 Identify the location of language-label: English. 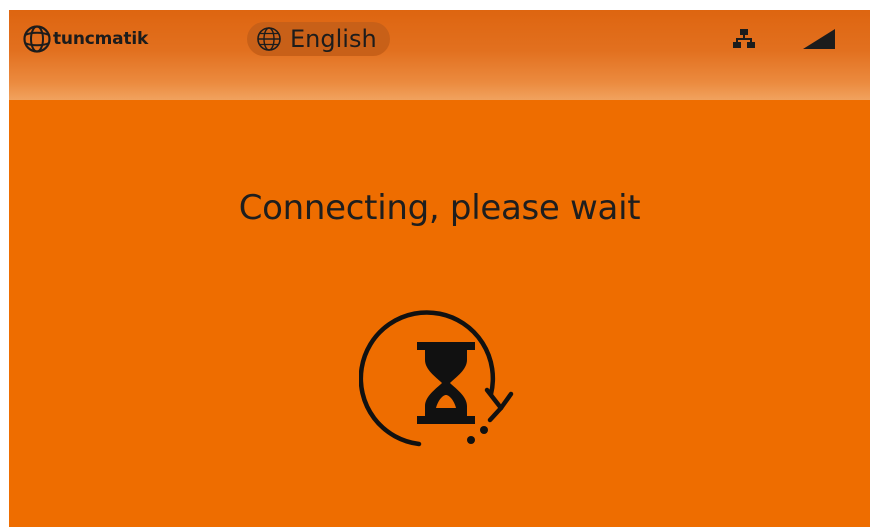
(333, 39).